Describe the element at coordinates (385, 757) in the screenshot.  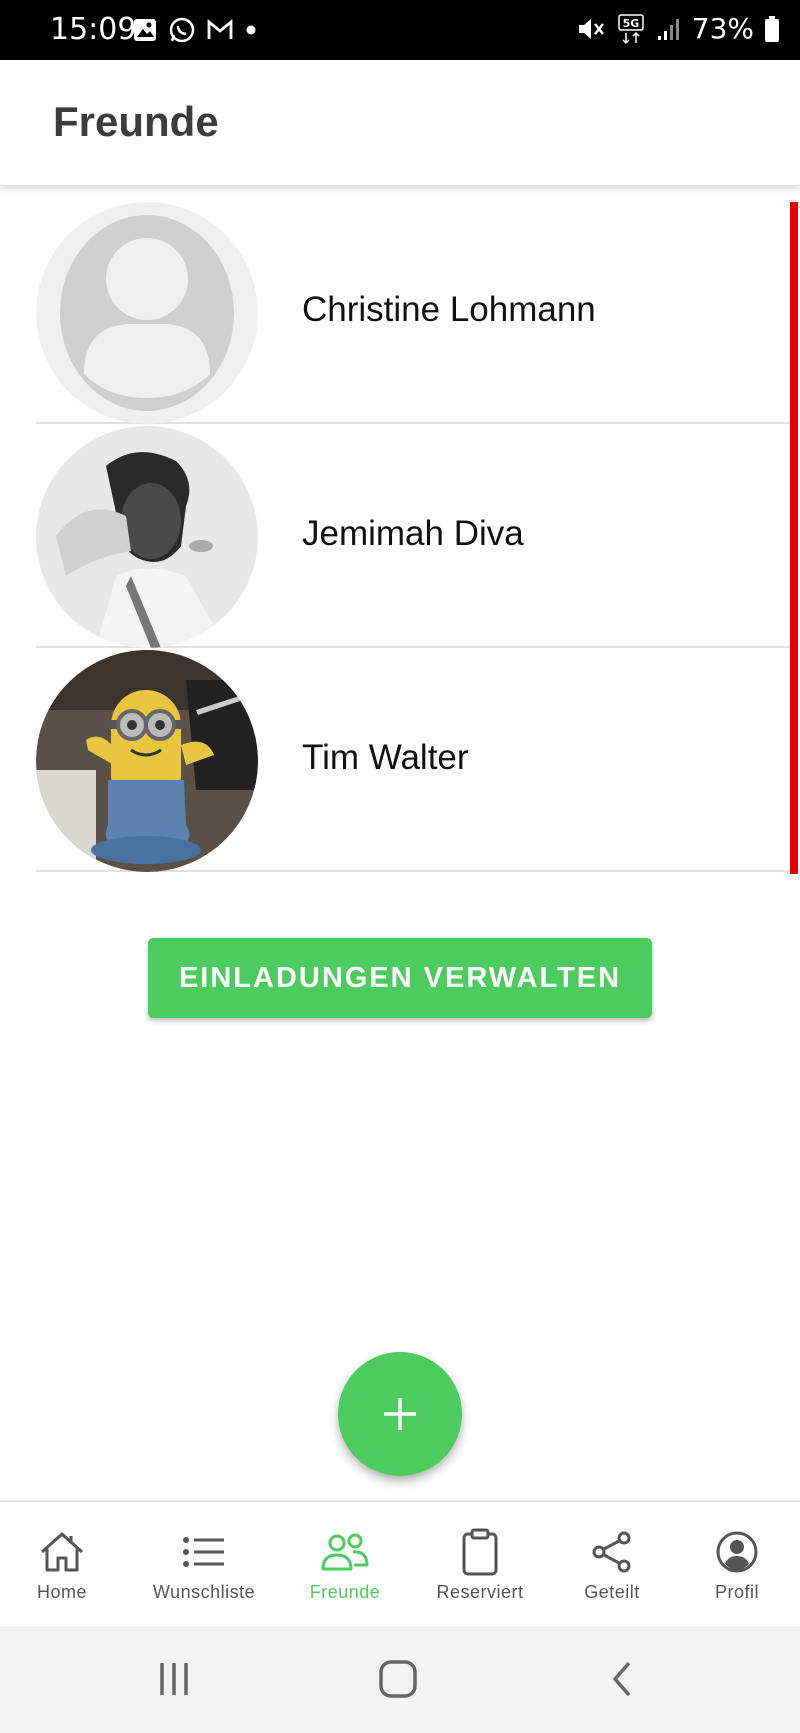
I see `friend-name: Tim Walter` at that location.